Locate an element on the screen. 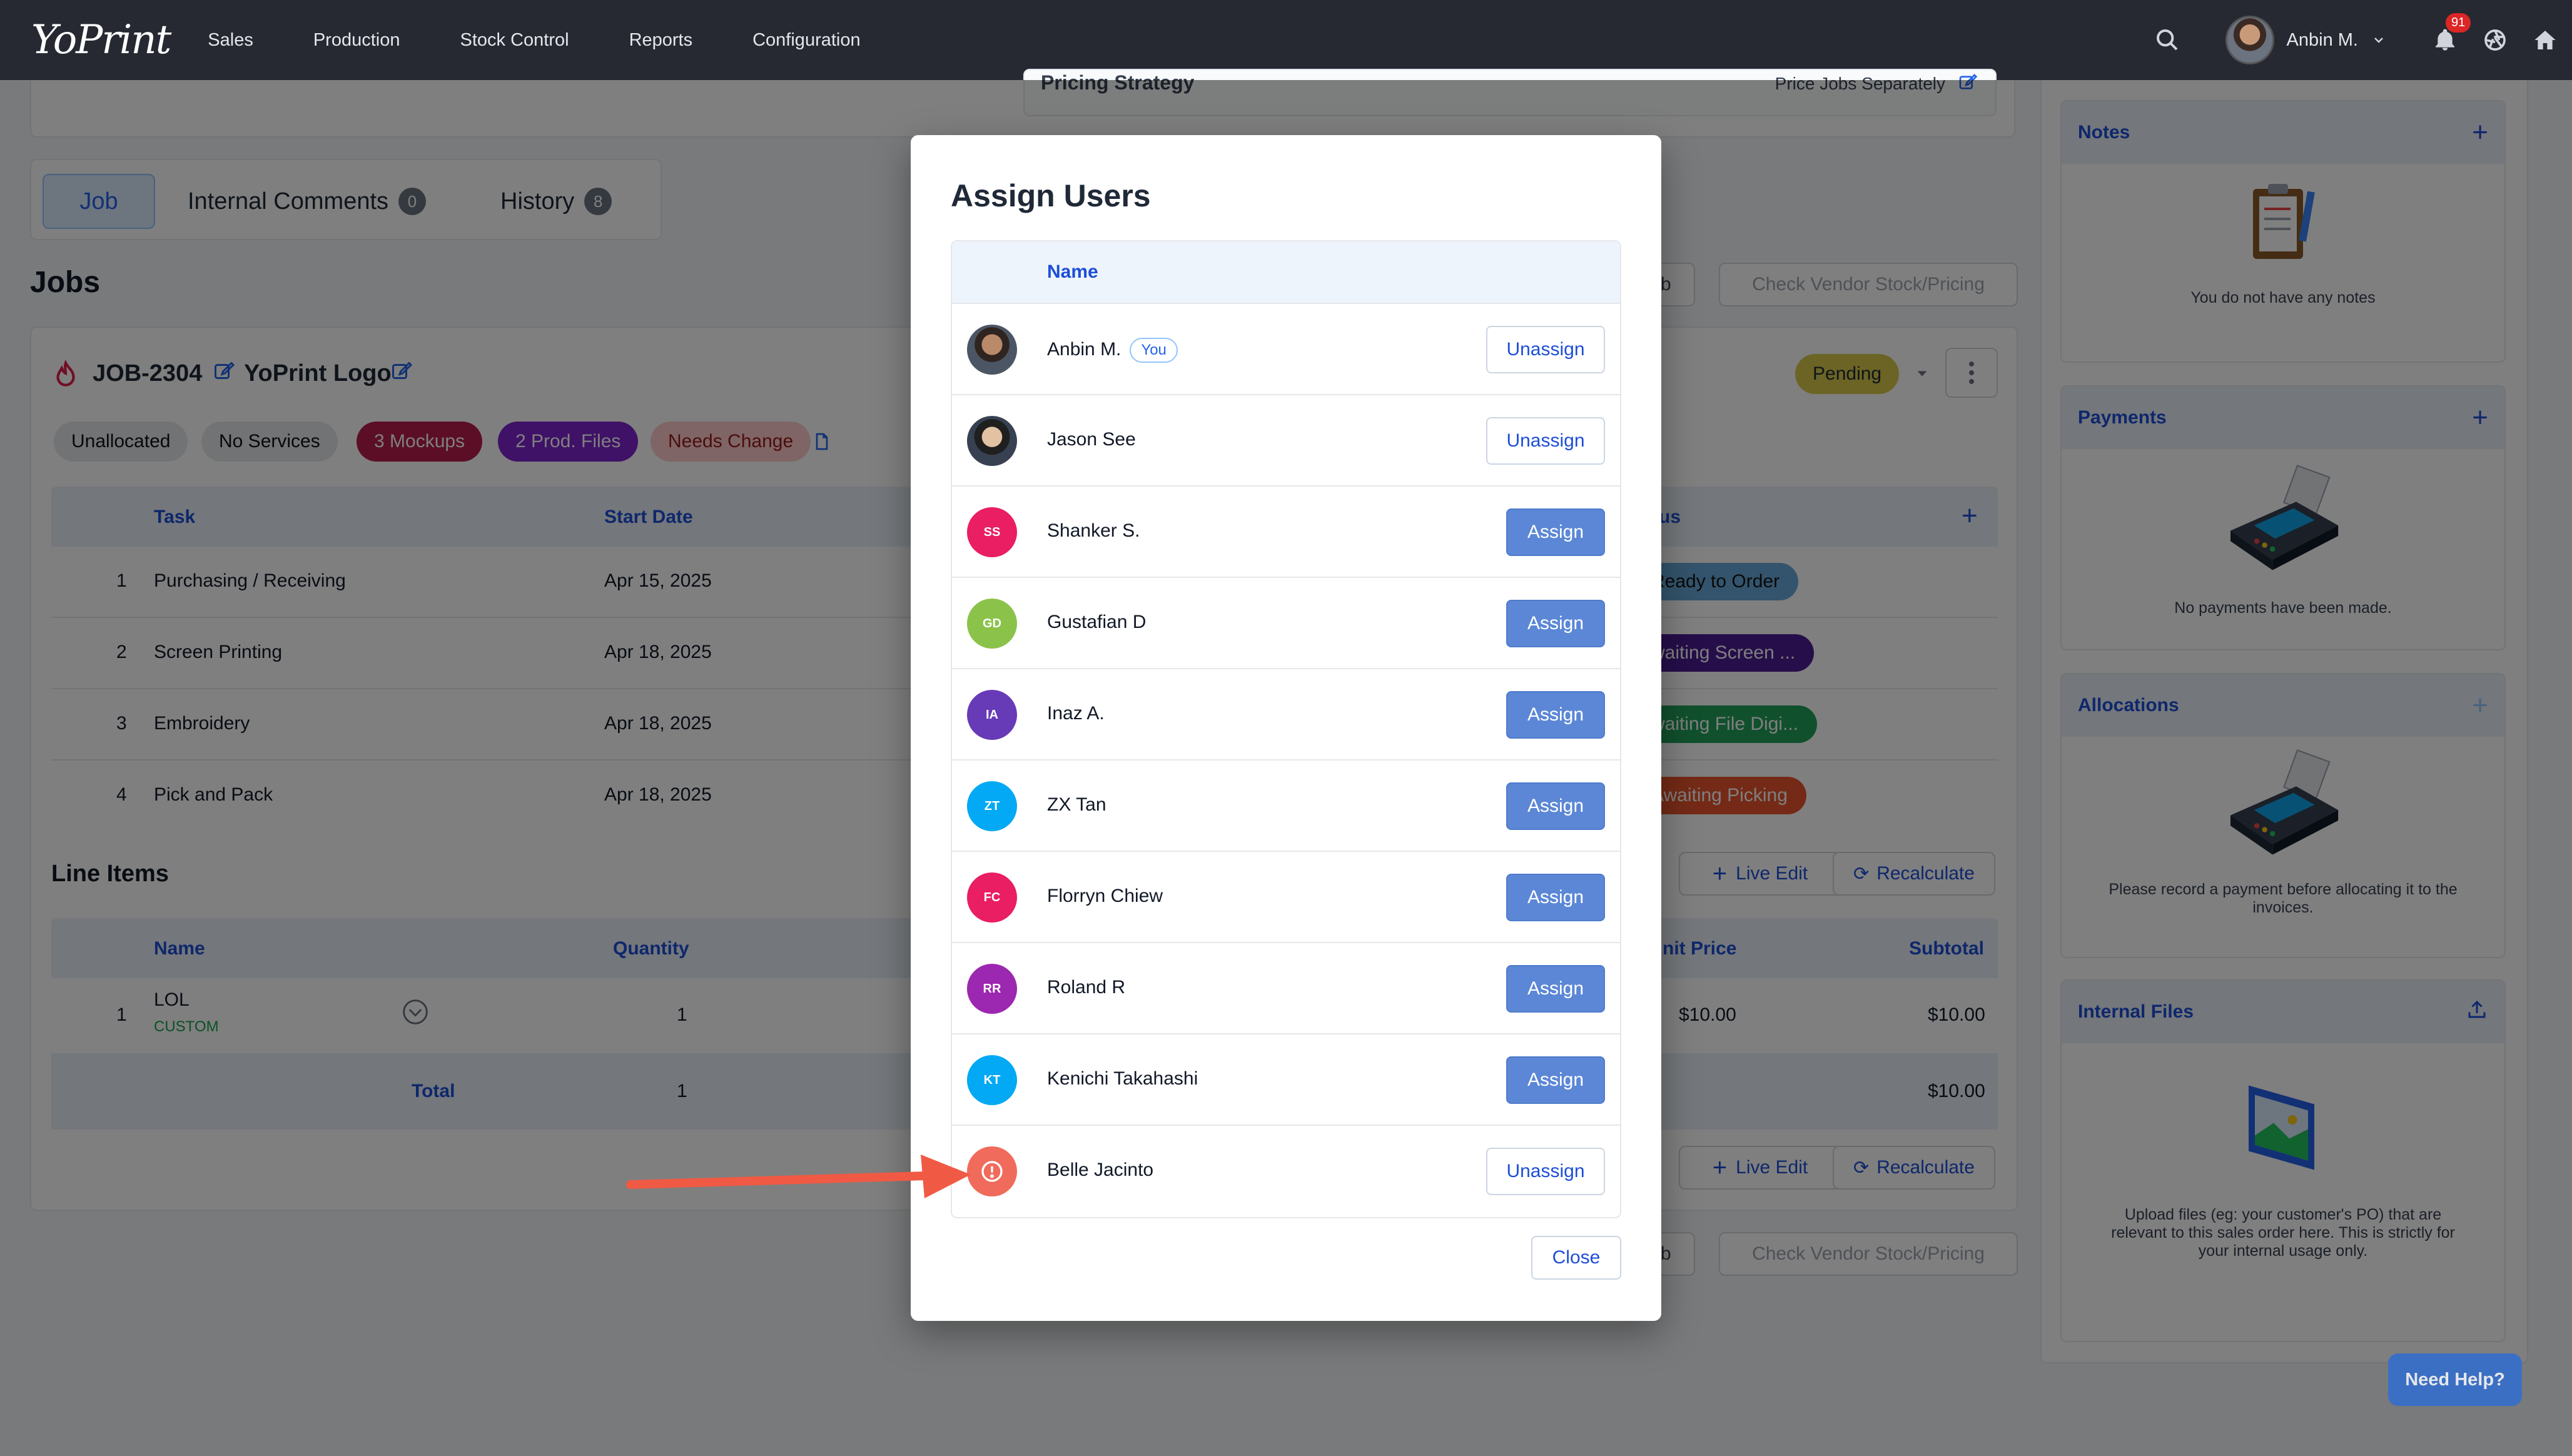 The height and width of the screenshot is (1456, 2572). user-name-text: Roland R is located at coordinates (1086, 988).